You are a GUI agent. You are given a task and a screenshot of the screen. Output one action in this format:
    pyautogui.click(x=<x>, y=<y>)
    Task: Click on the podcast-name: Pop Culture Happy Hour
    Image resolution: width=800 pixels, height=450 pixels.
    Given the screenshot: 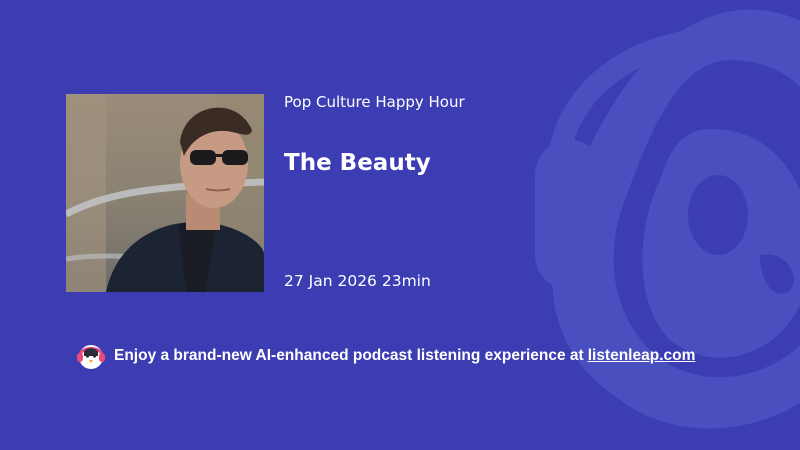 What is the action you would take?
    pyautogui.click(x=374, y=102)
    